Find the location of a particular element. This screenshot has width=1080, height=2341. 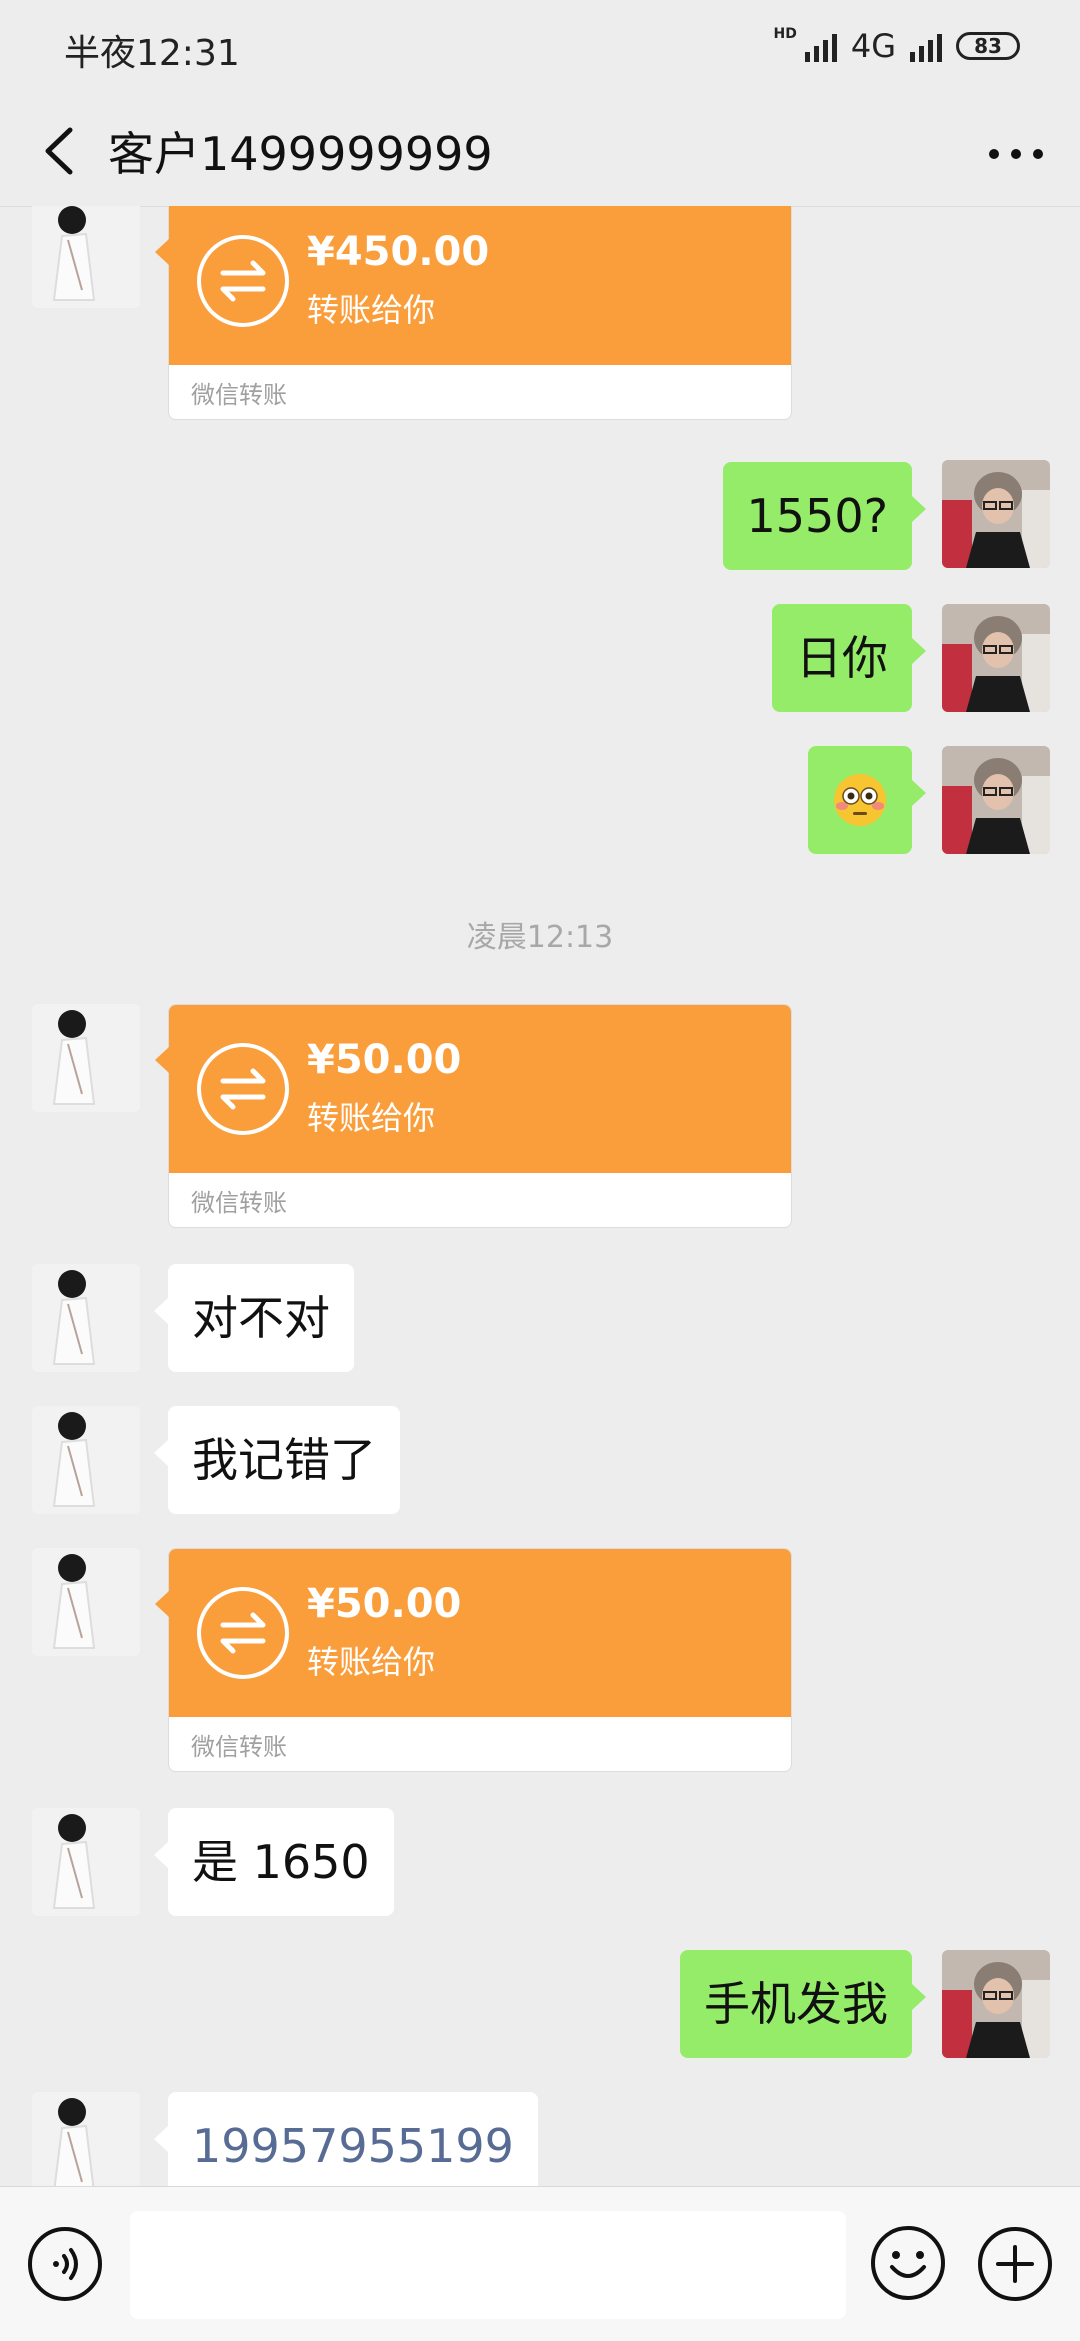

flushed-face-icon is located at coordinates (860, 800).